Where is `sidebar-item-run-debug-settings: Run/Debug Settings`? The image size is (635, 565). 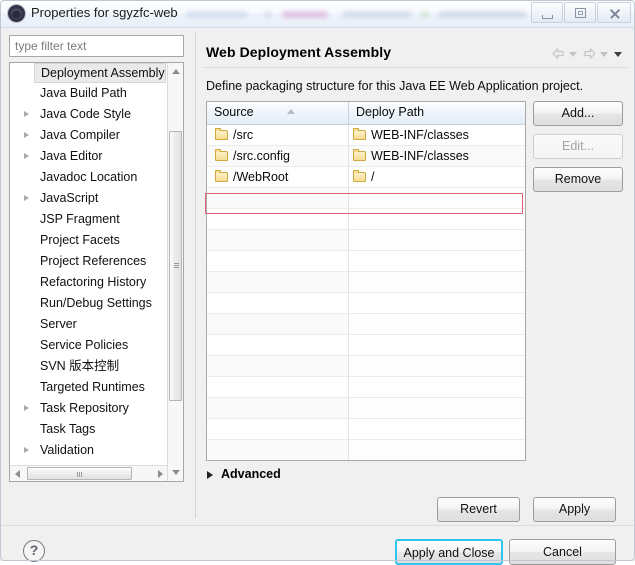 sidebar-item-run-debug-settings: Run/Debug Settings is located at coordinates (89, 303).